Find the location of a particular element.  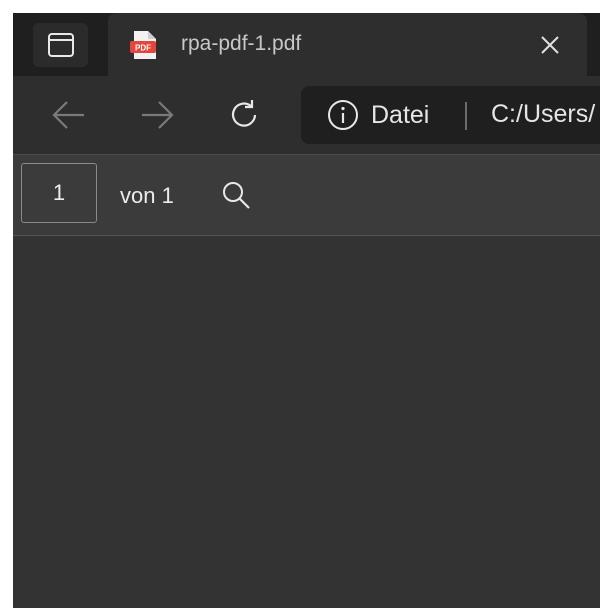

tab-close-button is located at coordinates (550, 45).